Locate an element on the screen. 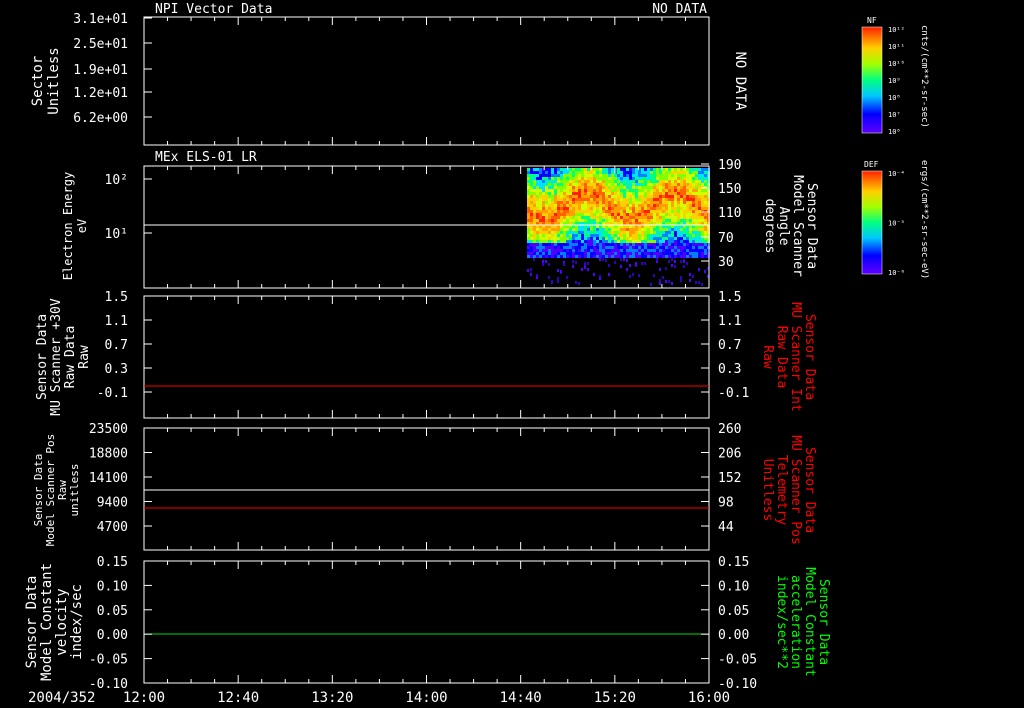  right-tick-label: -0.1 is located at coordinates (733, 393).